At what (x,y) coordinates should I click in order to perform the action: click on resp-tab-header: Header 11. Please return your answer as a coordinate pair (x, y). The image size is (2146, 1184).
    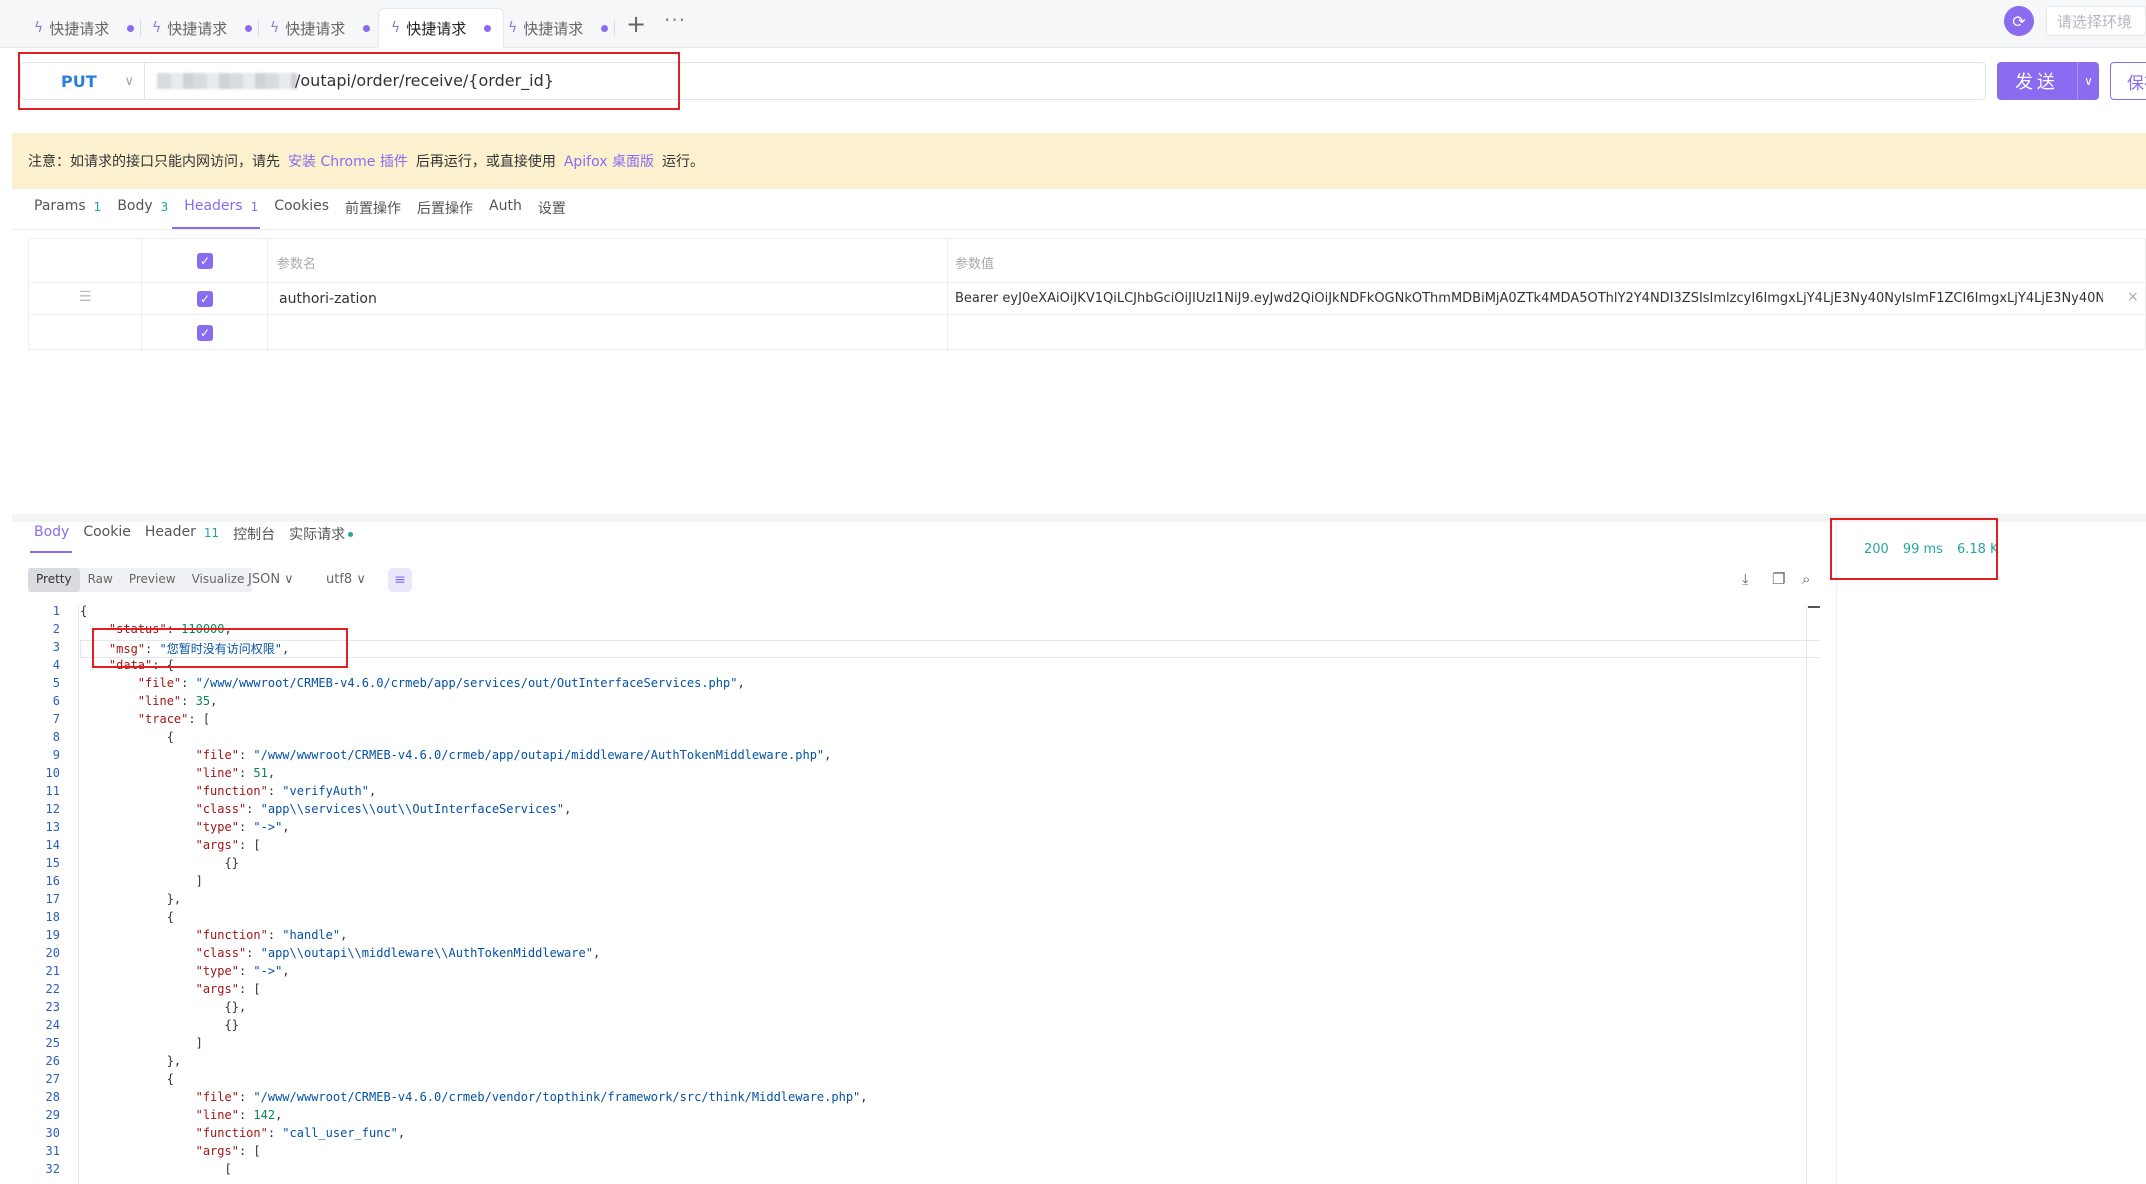
    Looking at the image, I should click on (182, 539).